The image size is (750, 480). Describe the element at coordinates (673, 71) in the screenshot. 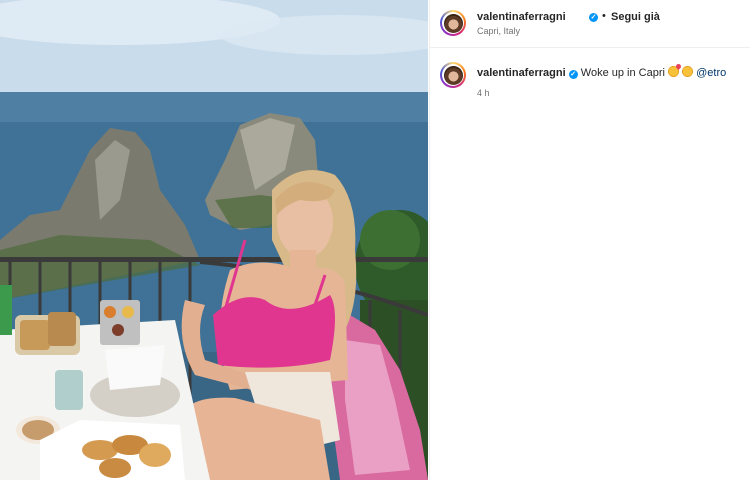

I see `smiling-face-with-hearts-emoji` at that location.